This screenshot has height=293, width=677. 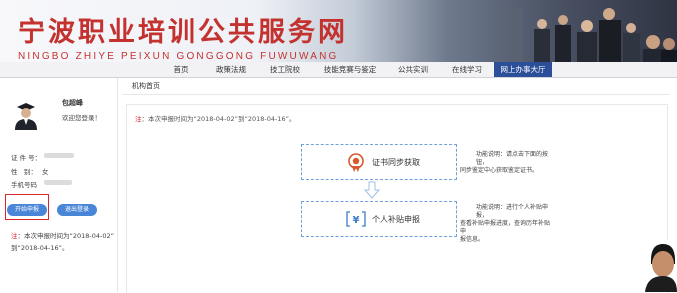 What do you see at coordinates (66, 236) in the screenshot?
I see `sidebar-note-text: ：本次申报时间为“2018-04-02”` at bounding box center [66, 236].